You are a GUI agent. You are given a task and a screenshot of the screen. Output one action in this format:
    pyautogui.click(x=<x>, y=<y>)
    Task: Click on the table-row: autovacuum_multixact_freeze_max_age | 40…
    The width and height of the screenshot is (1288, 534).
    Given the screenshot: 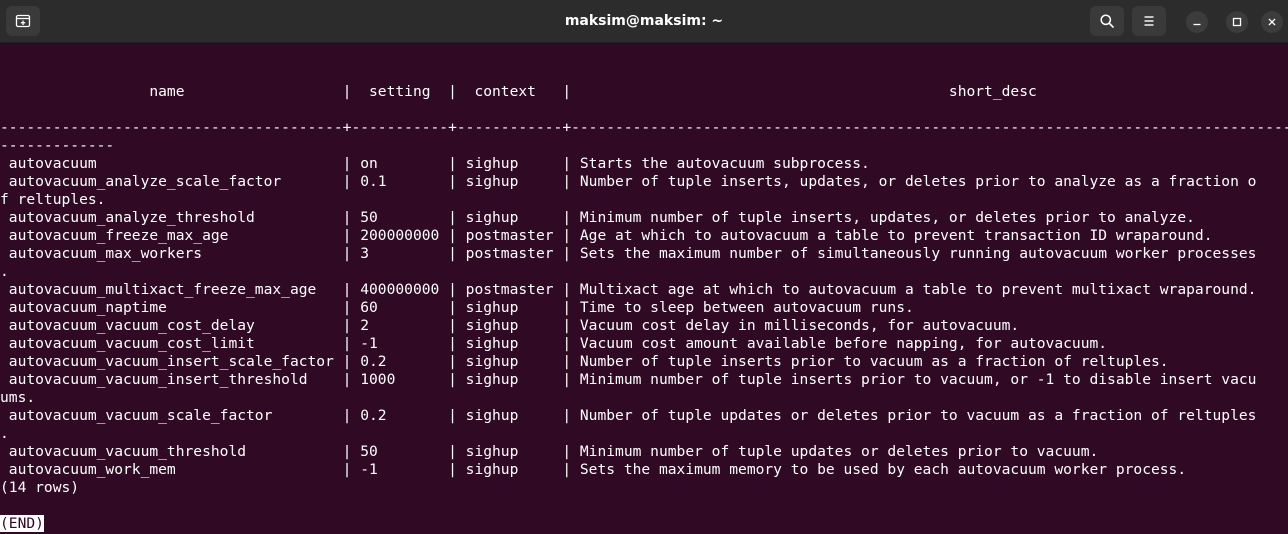 What is the action you would take?
    pyautogui.click(x=628, y=289)
    